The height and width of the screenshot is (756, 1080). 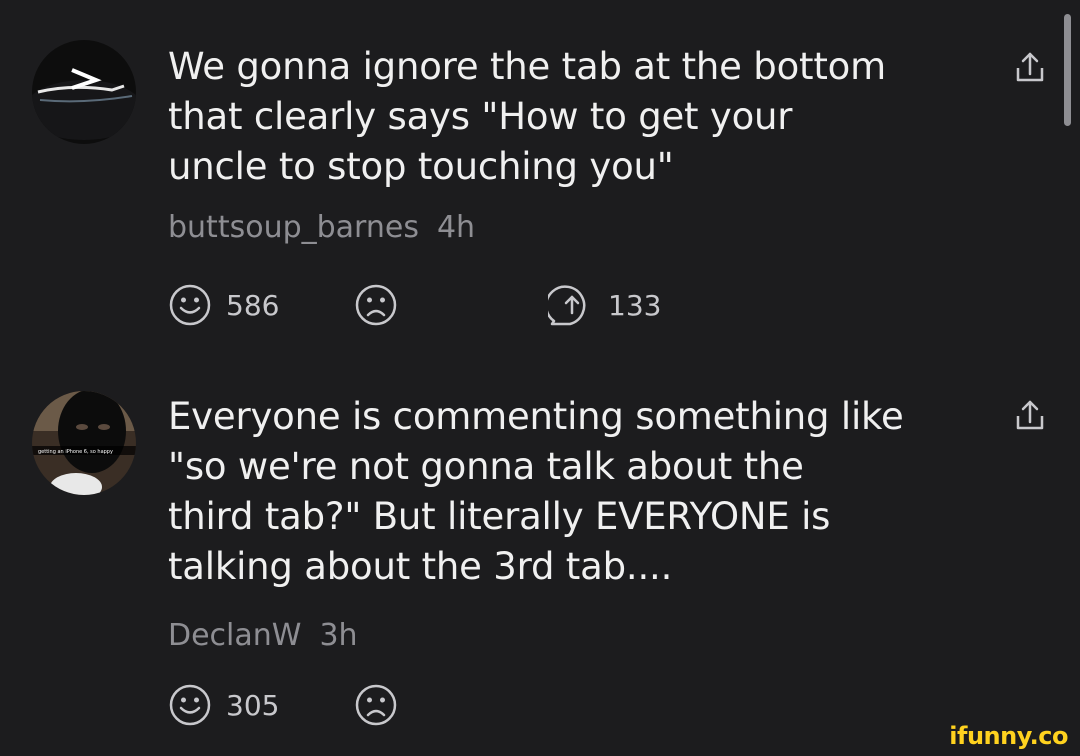 I want to click on smile-button: 305, so click(x=223, y=705).